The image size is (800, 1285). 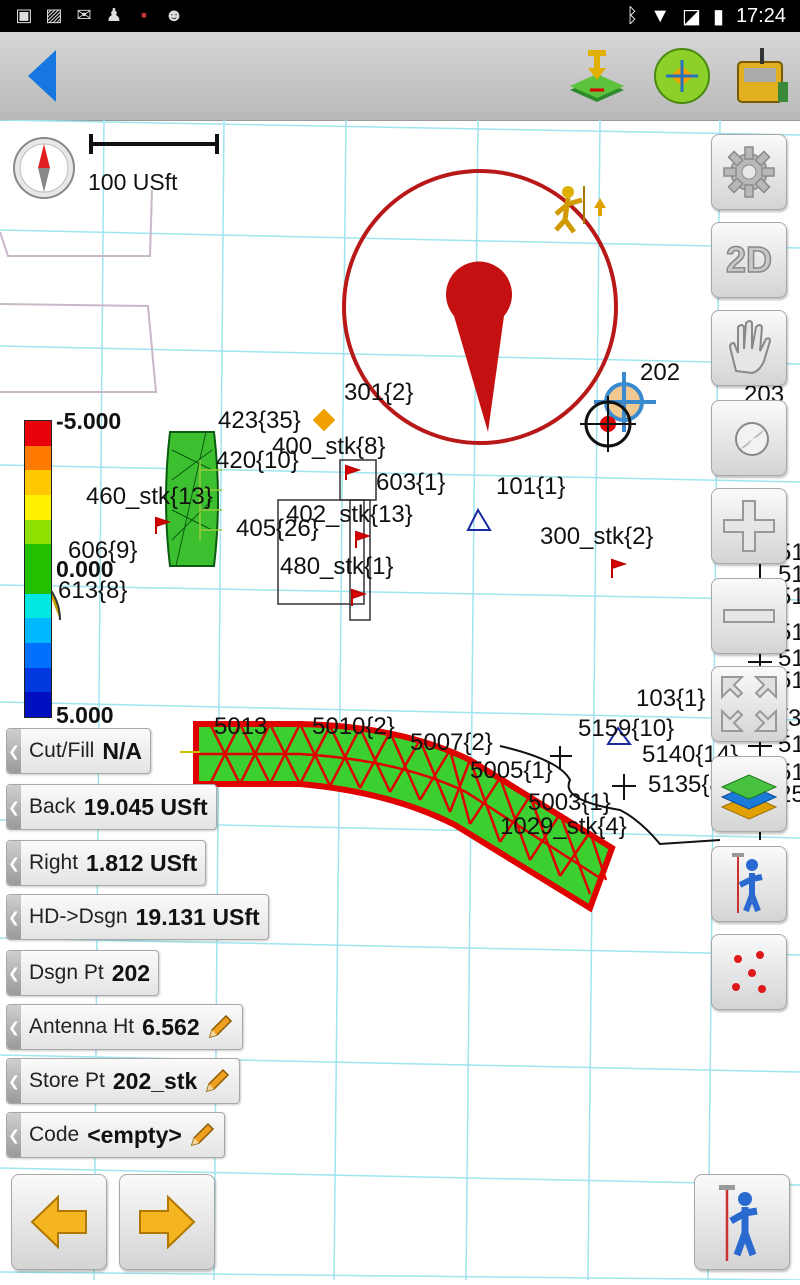 What do you see at coordinates (54, 15) in the screenshot?
I see `image-icon: ▨` at bounding box center [54, 15].